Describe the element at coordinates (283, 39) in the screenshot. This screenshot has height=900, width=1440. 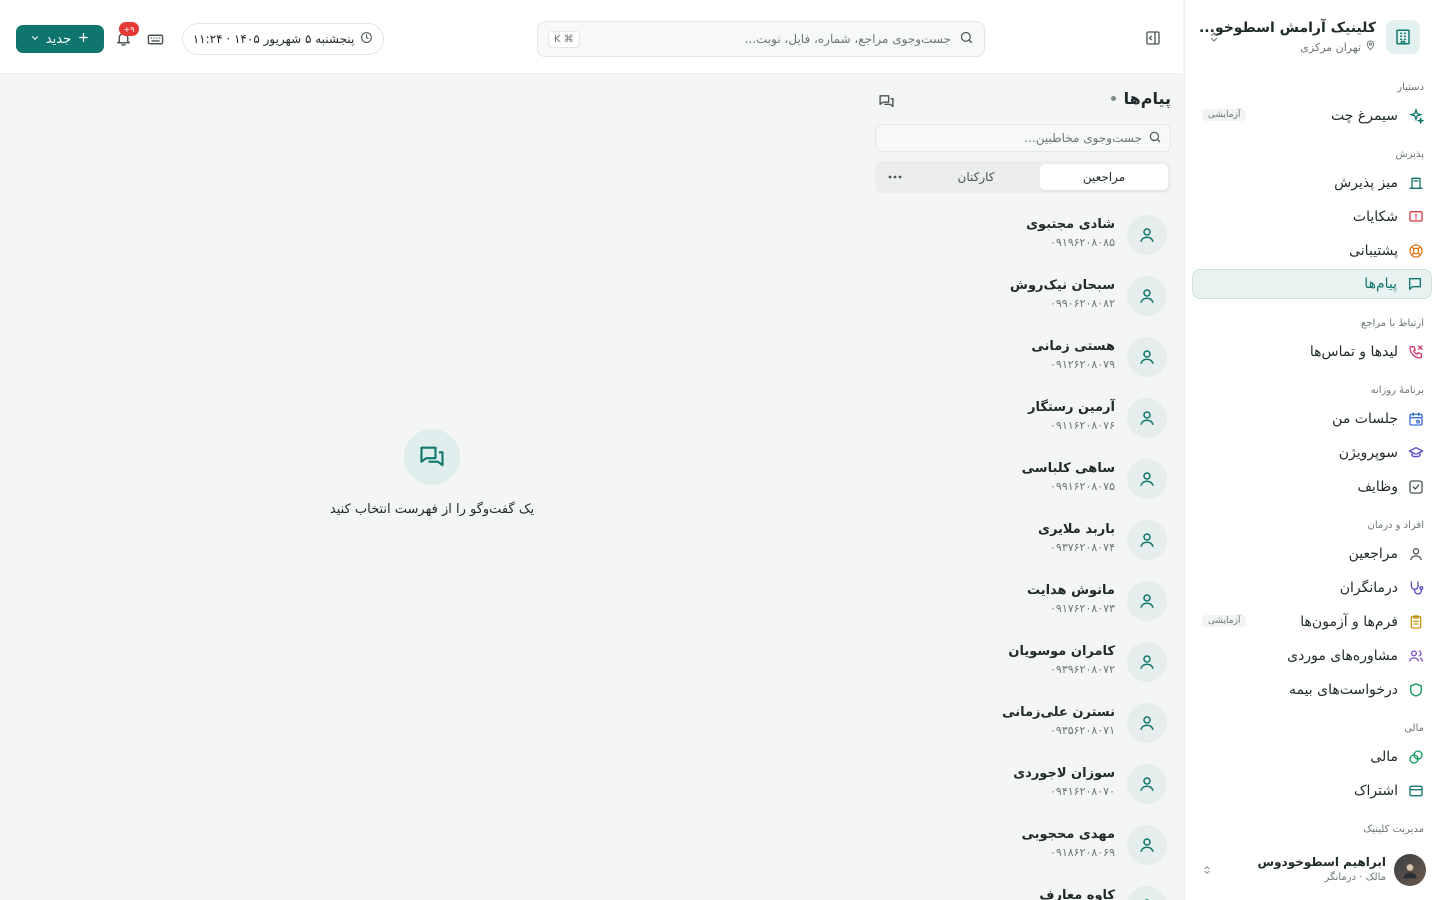
I see `datetime-pill: پنجشنبه ۵ شهریور ۱۴۰۵ · ۱۱:۲۴` at that location.